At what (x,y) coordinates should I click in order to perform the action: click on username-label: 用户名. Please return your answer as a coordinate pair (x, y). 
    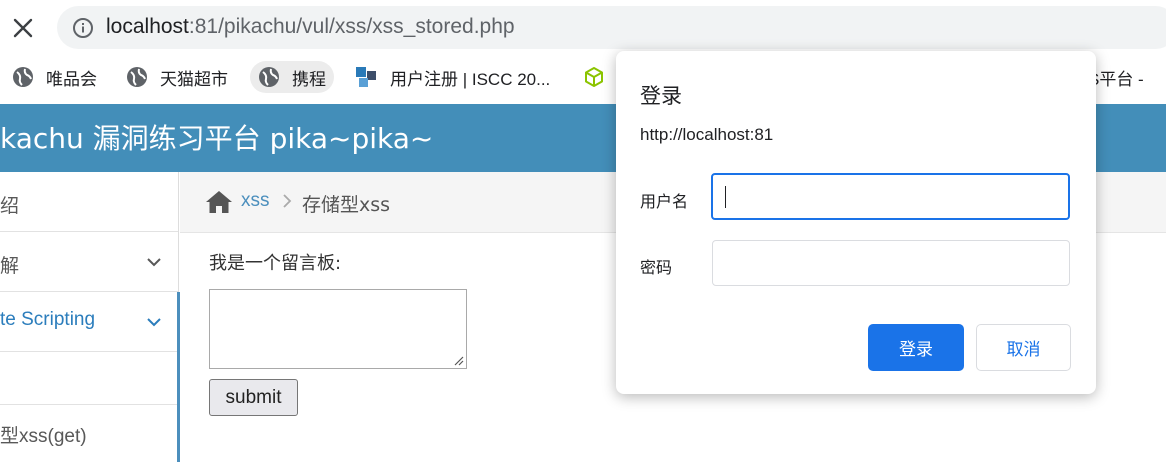
    Looking at the image, I should click on (664, 201).